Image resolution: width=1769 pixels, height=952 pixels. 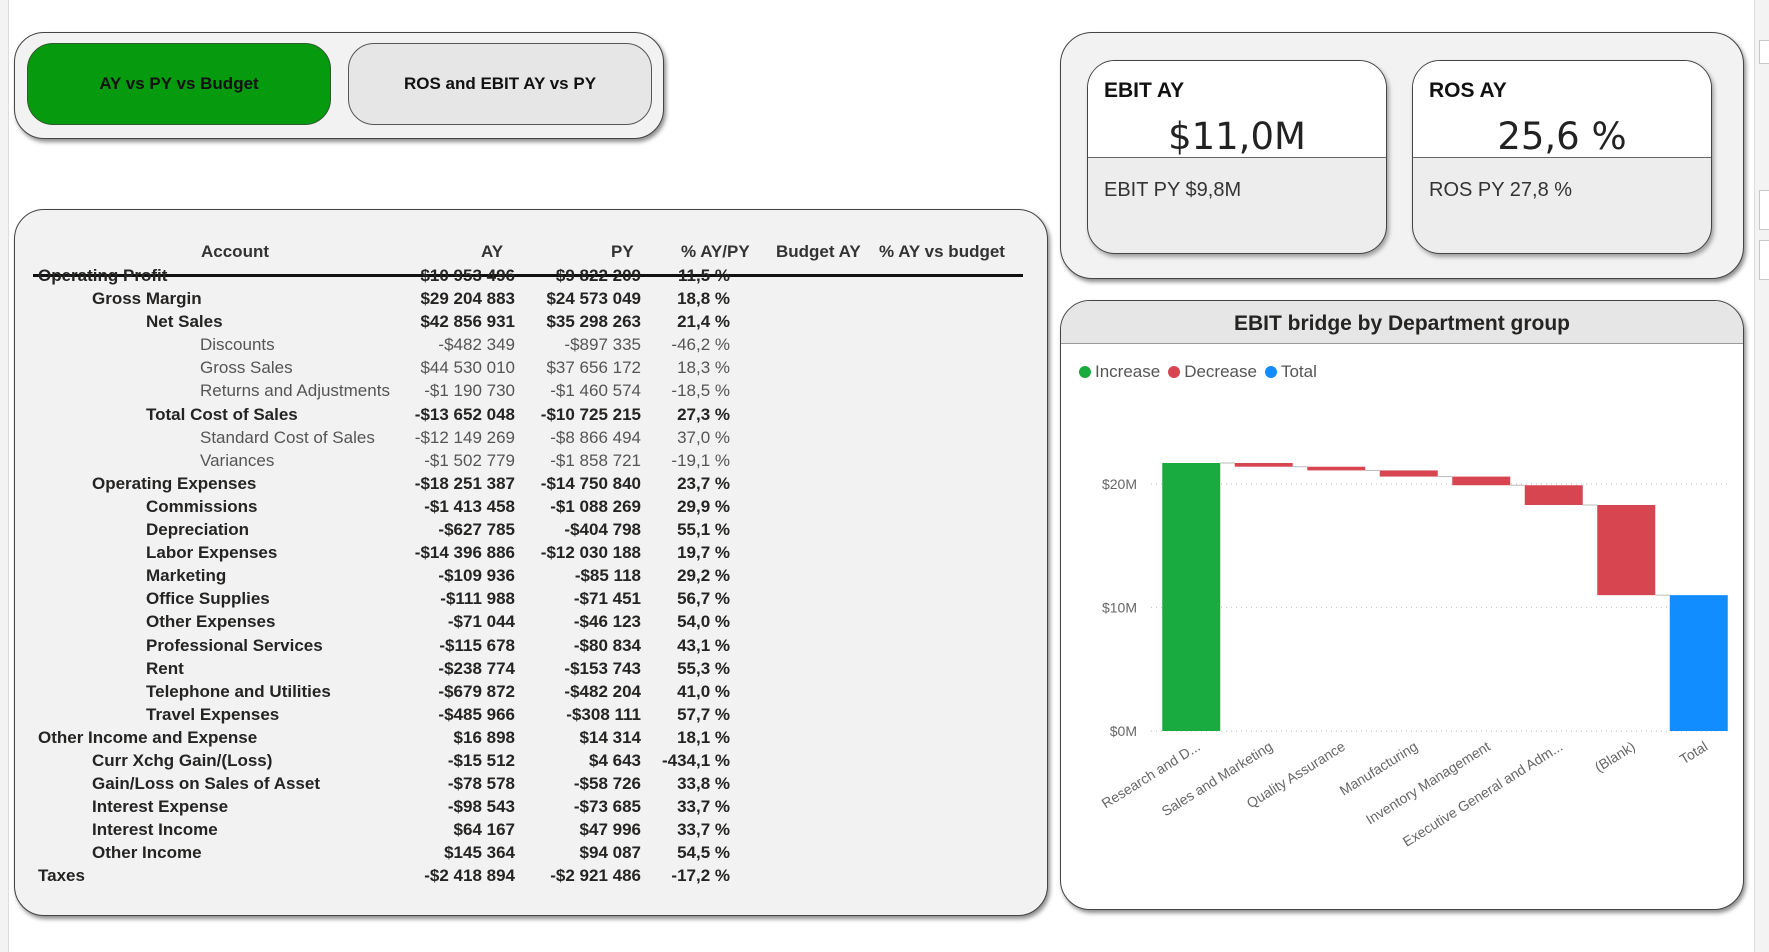 What do you see at coordinates (703, 553) in the screenshot?
I see `cell-pct-ay-py: 19,7 %` at bounding box center [703, 553].